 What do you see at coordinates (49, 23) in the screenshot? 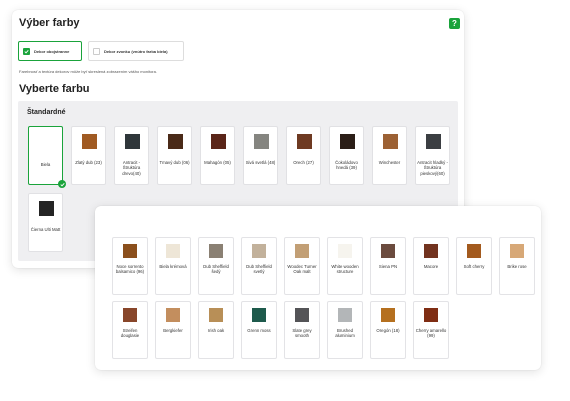
I see `page-title: Výber farby` at bounding box center [49, 23].